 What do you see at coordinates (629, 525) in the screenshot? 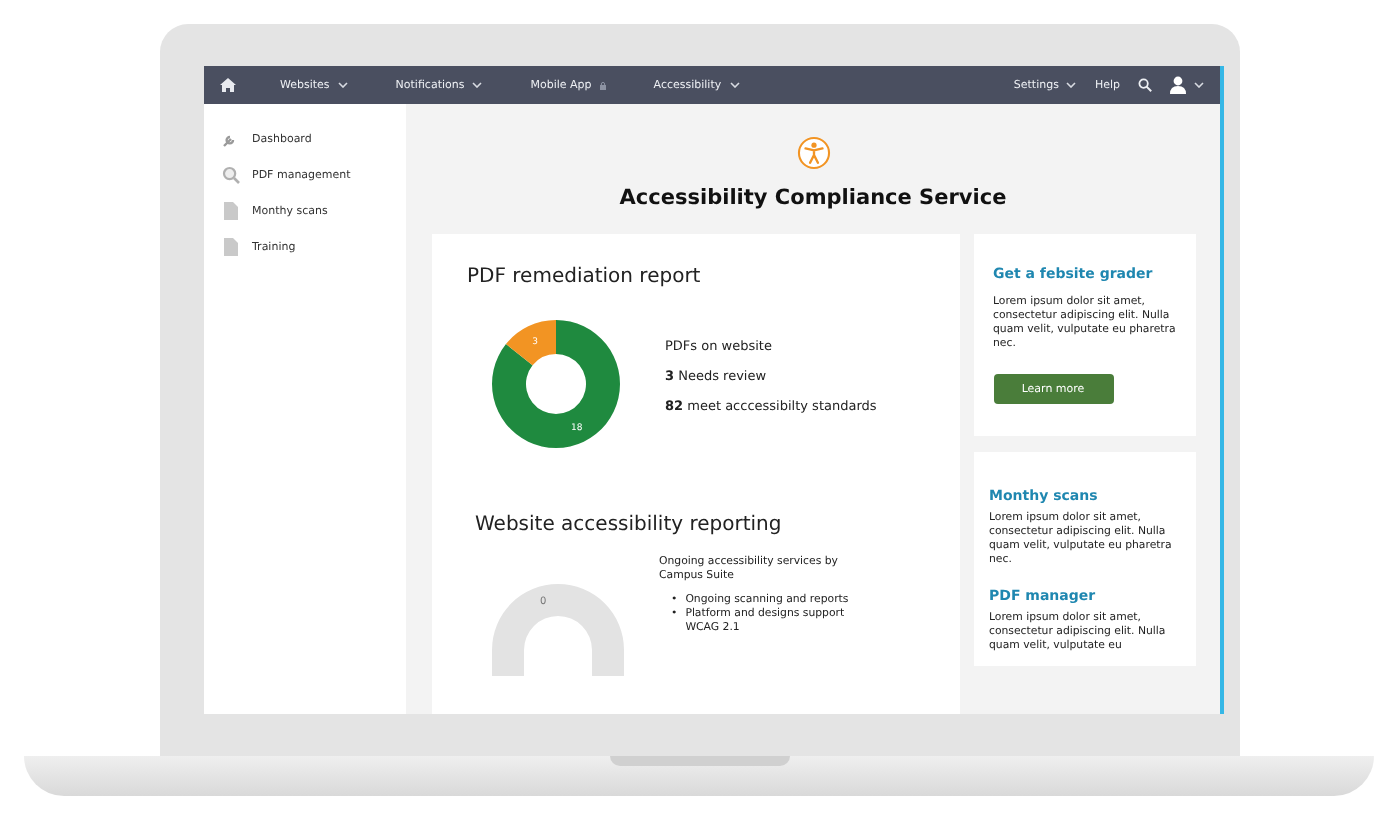
I see `card-title: Website accessibility reporting` at bounding box center [629, 525].